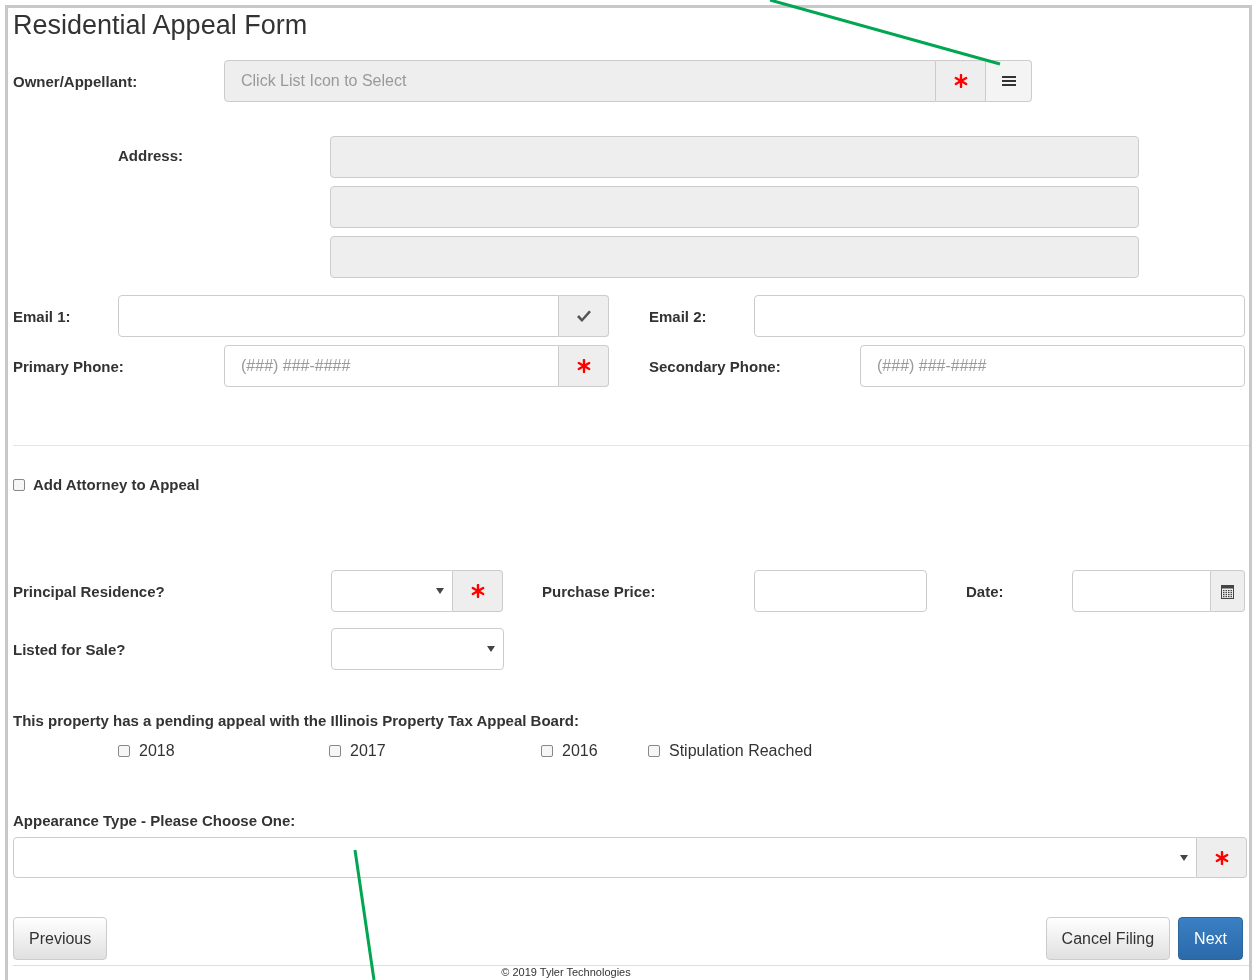 The width and height of the screenshot is (1256, 980). I want to click on check-icon, so click(583, 316).